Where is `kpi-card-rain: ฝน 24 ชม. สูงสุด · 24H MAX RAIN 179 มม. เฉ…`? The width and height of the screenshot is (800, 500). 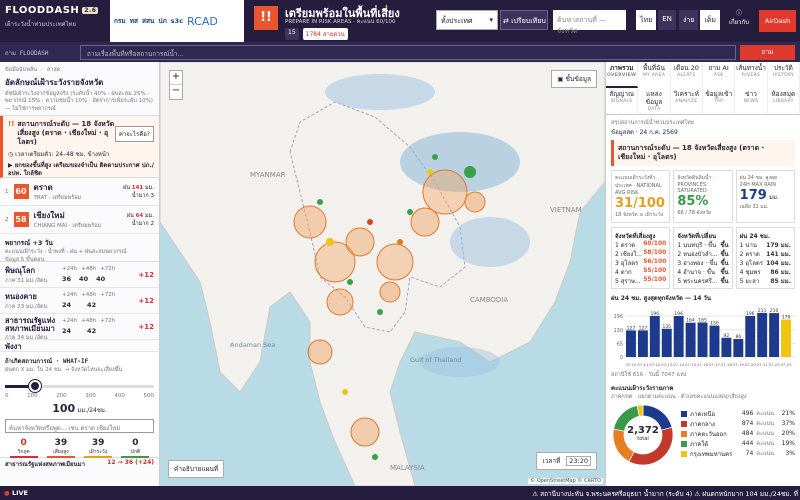
kpi-card-rain: ฝน 24 ชม. สูงสุด · 24H MAX RAIN 179 มม. เฉ… is located at coordinates (765, 196).